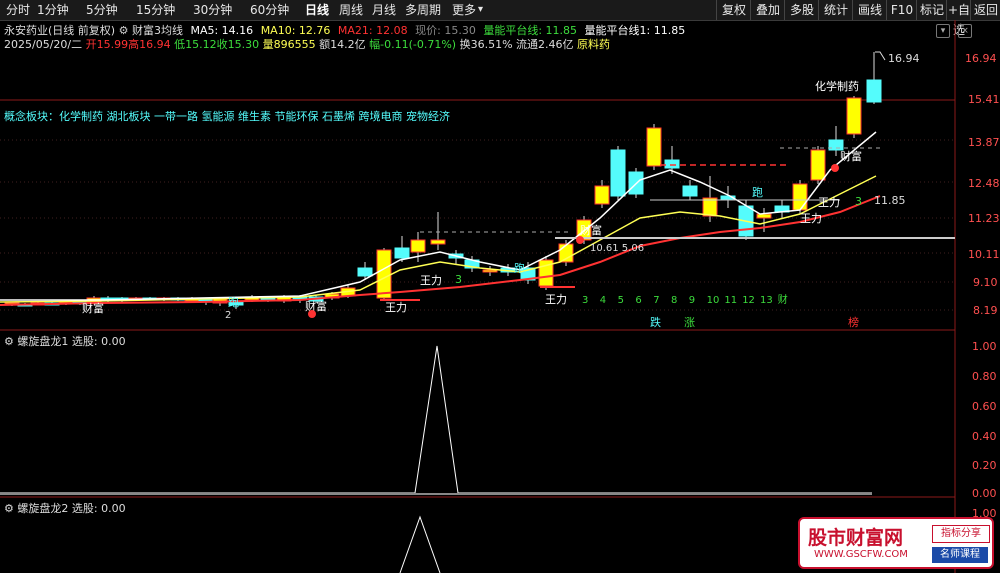  I want to click on annotation-day-count: 11, so click(730, 300).